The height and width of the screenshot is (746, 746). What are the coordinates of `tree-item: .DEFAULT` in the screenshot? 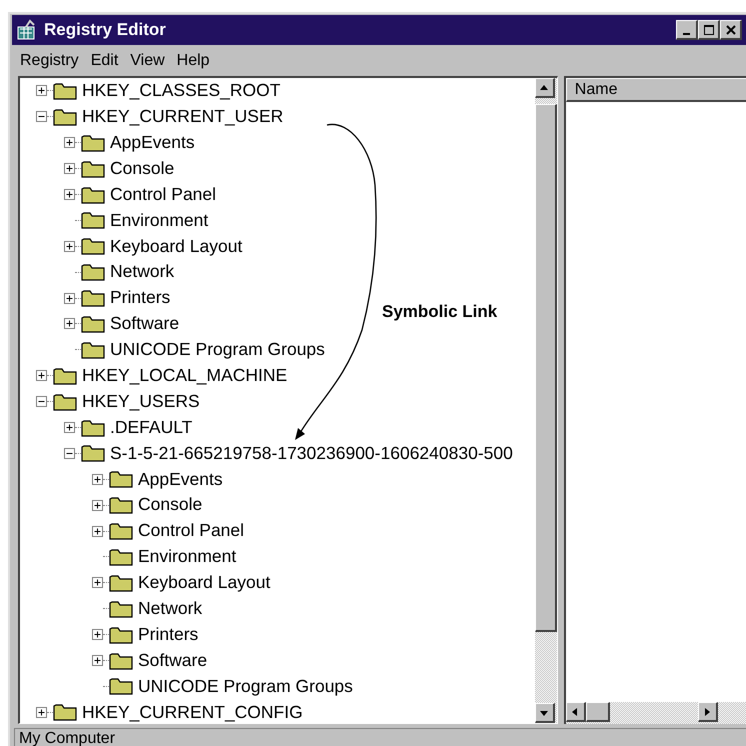 It's located at (151, 427).